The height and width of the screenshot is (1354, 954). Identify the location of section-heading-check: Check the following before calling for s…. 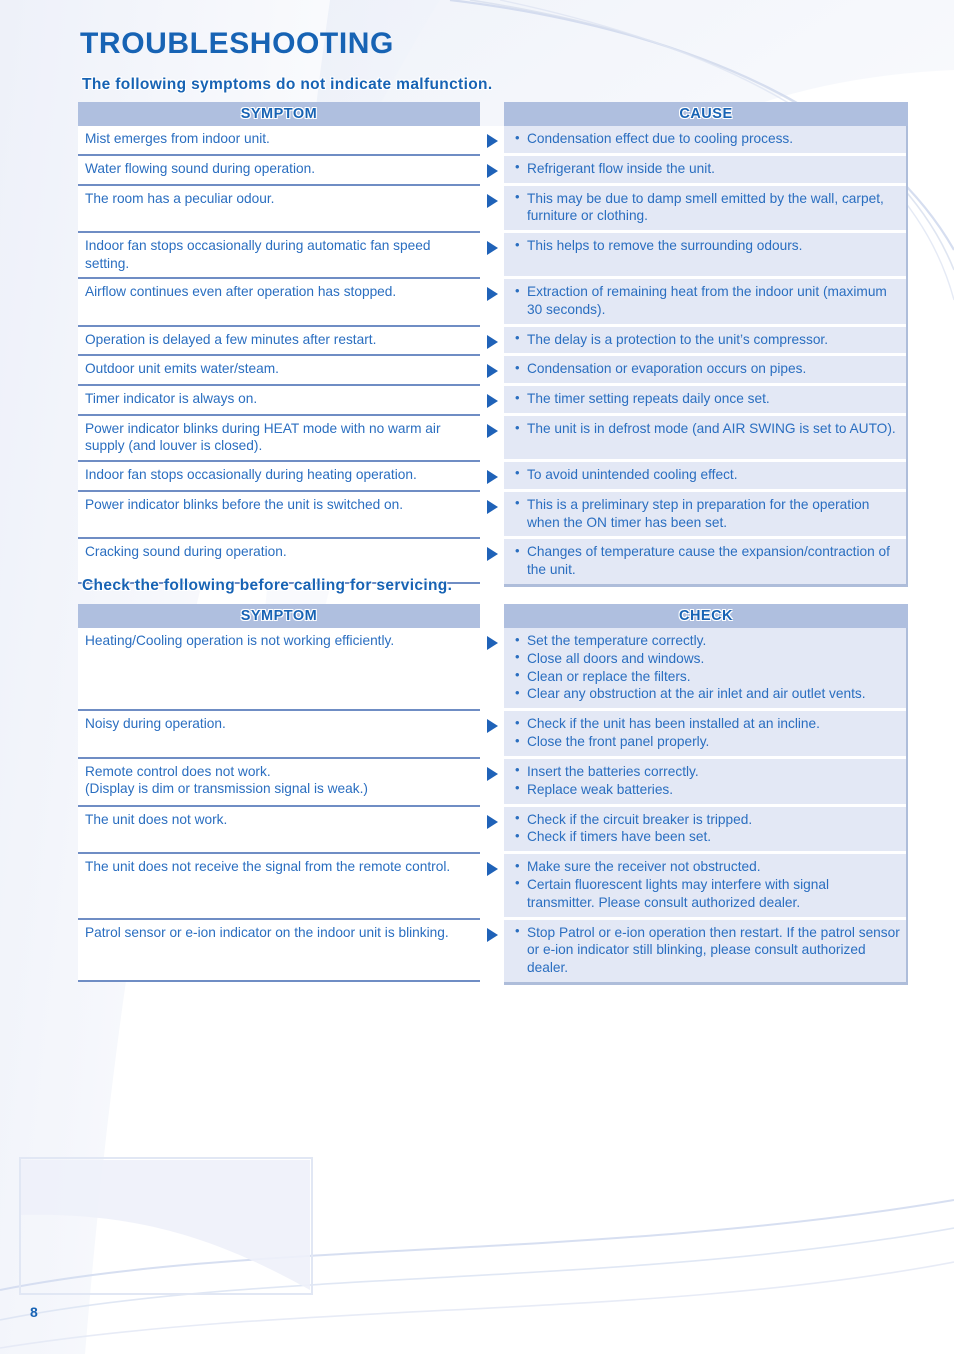
(267, 585).